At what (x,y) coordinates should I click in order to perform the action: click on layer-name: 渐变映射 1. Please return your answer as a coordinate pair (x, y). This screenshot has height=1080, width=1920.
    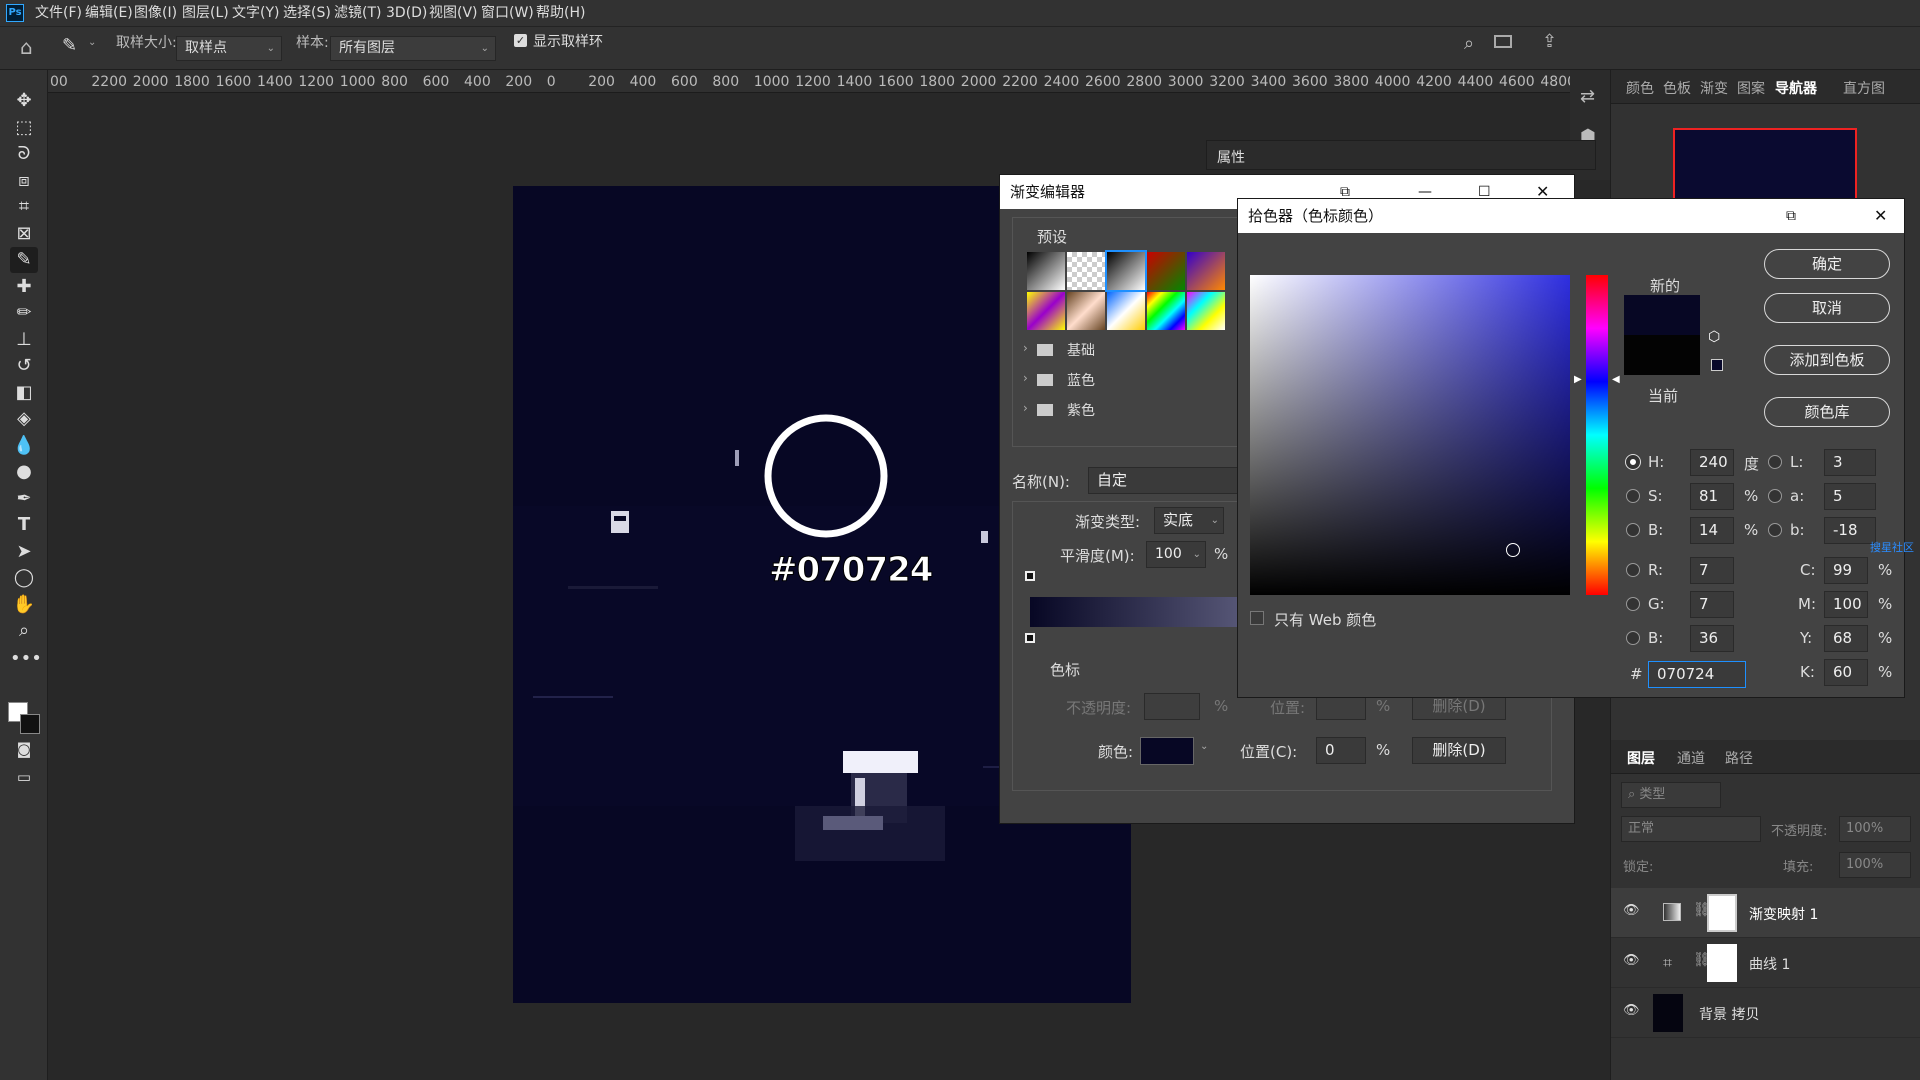
    Looking at the image, I should click on (1783, 914).